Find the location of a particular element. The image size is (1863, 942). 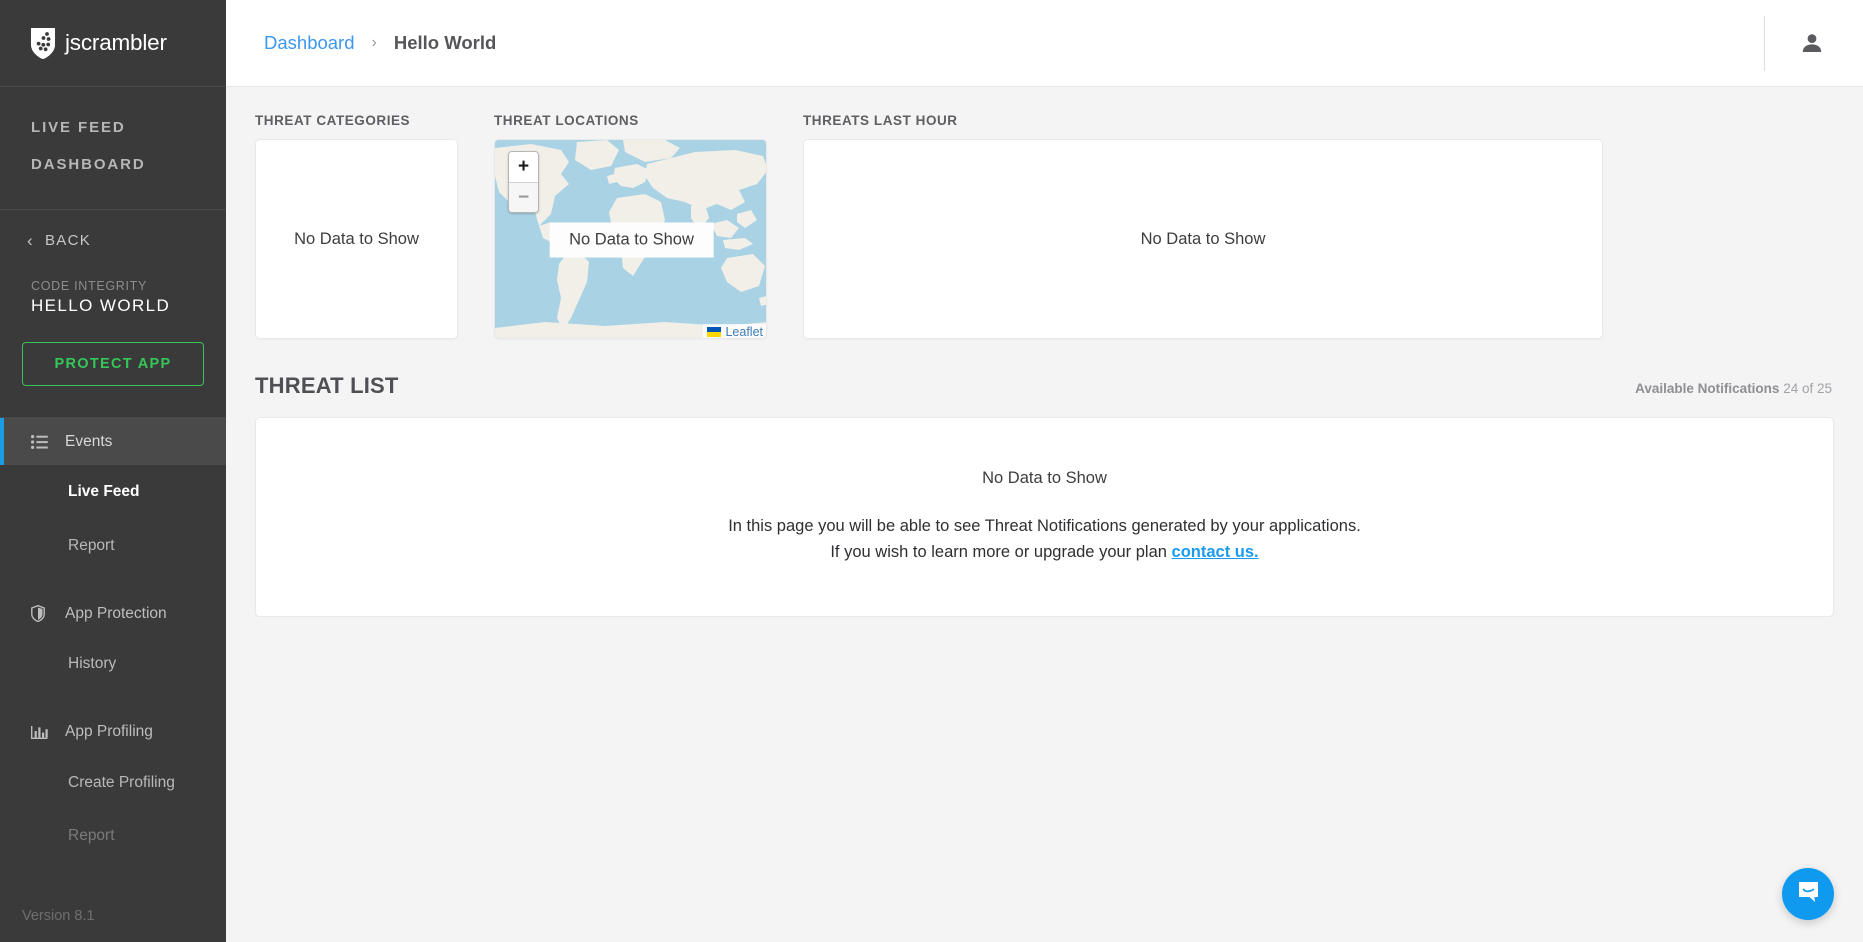

sidebar-group-label: Events is located at coordinates (89, 441).